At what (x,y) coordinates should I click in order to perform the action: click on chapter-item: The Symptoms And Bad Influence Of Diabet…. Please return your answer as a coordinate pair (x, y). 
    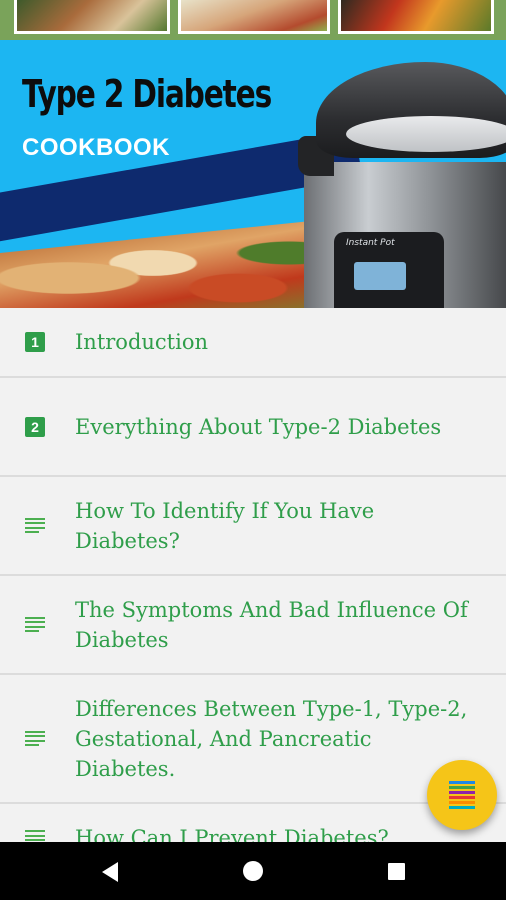
    Looking at the image, I should click on (253, 625).